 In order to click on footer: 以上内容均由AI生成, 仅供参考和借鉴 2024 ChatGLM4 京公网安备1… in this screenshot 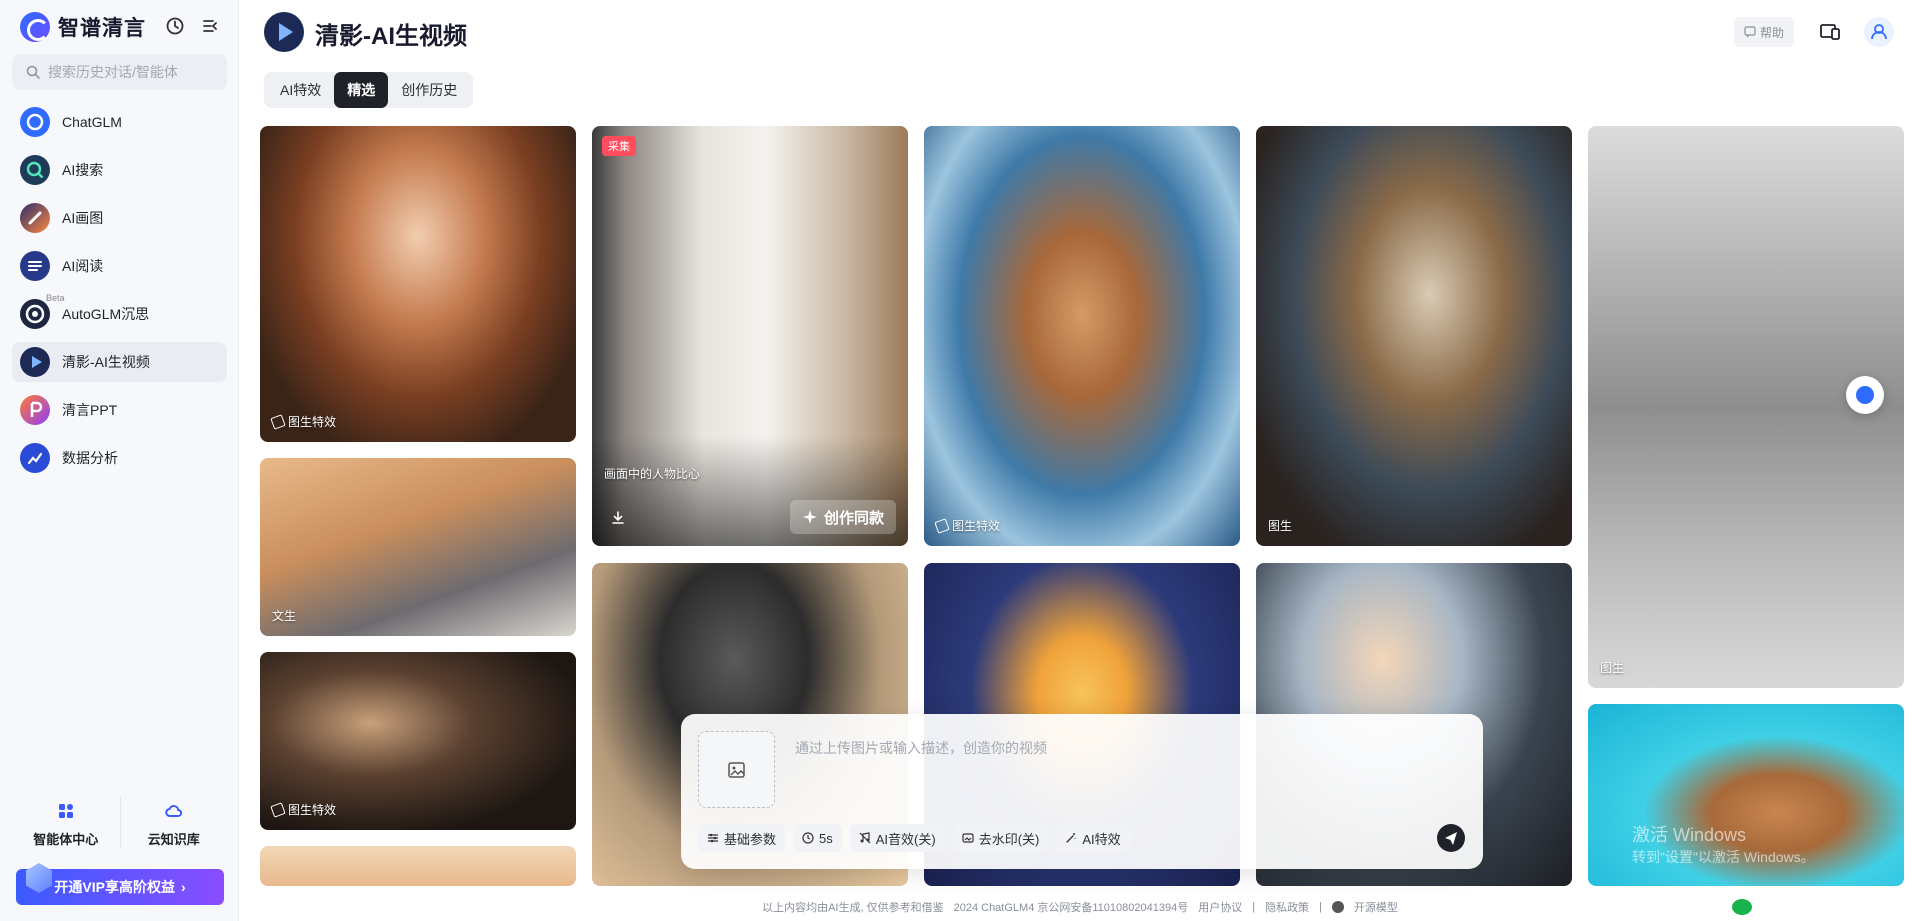, I will do `click(1080, 907)`.